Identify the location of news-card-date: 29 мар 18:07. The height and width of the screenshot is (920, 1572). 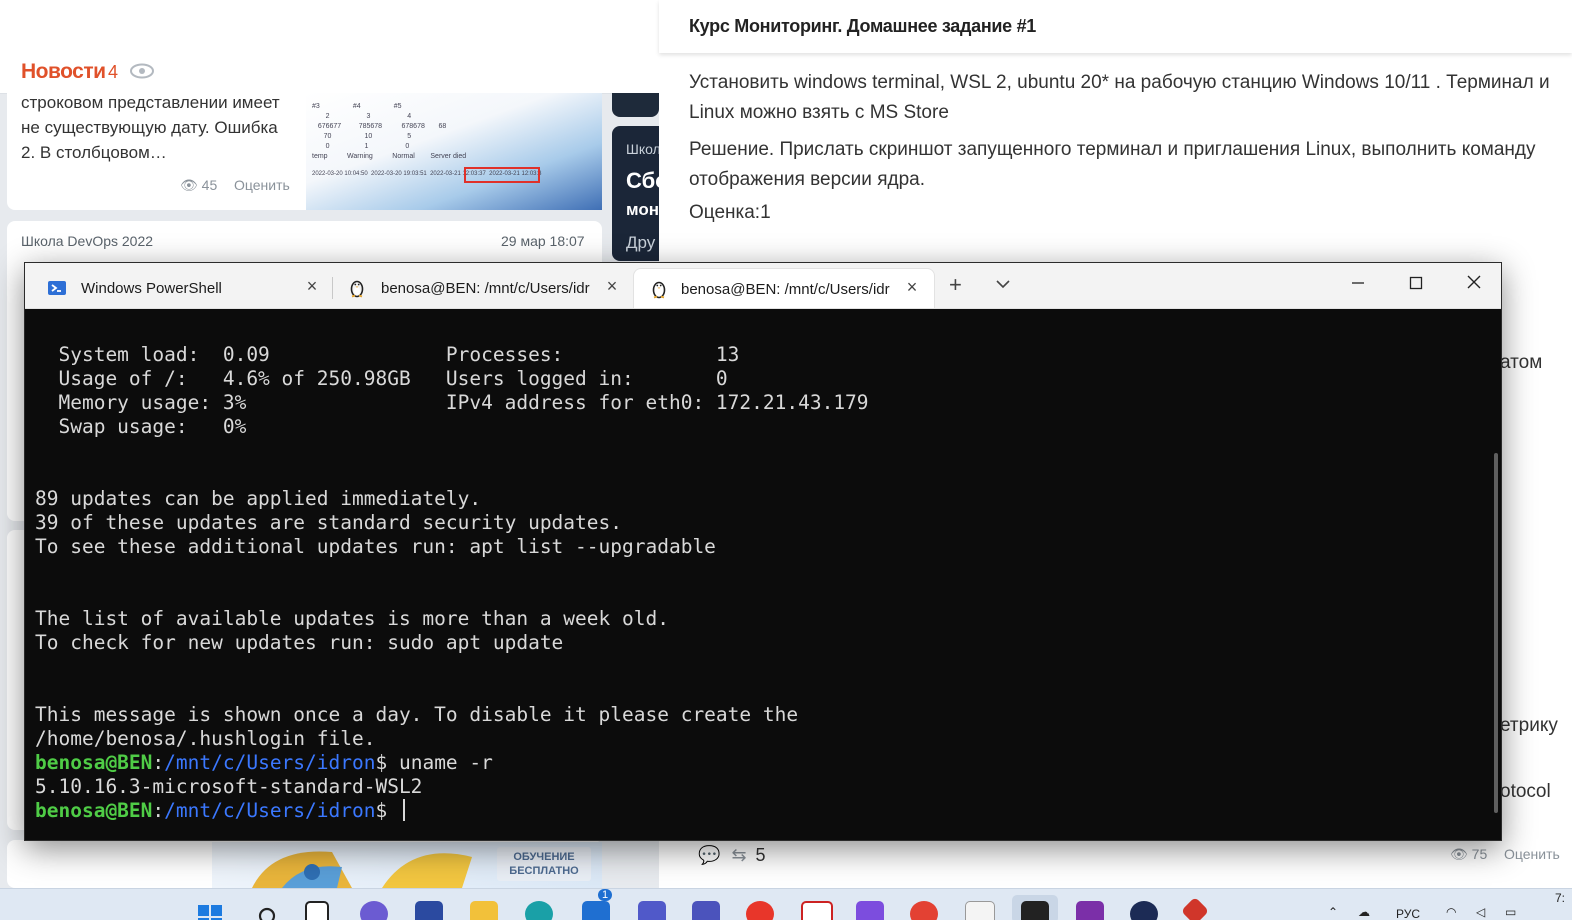
(543, 241).